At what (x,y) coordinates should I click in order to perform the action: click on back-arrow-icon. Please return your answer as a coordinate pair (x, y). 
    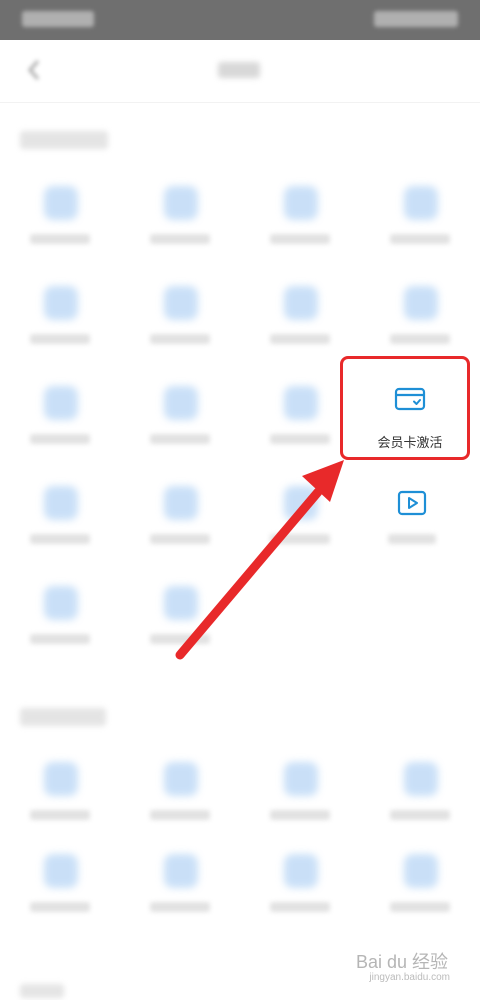
    Looking at the image, I should click on (35, 70).